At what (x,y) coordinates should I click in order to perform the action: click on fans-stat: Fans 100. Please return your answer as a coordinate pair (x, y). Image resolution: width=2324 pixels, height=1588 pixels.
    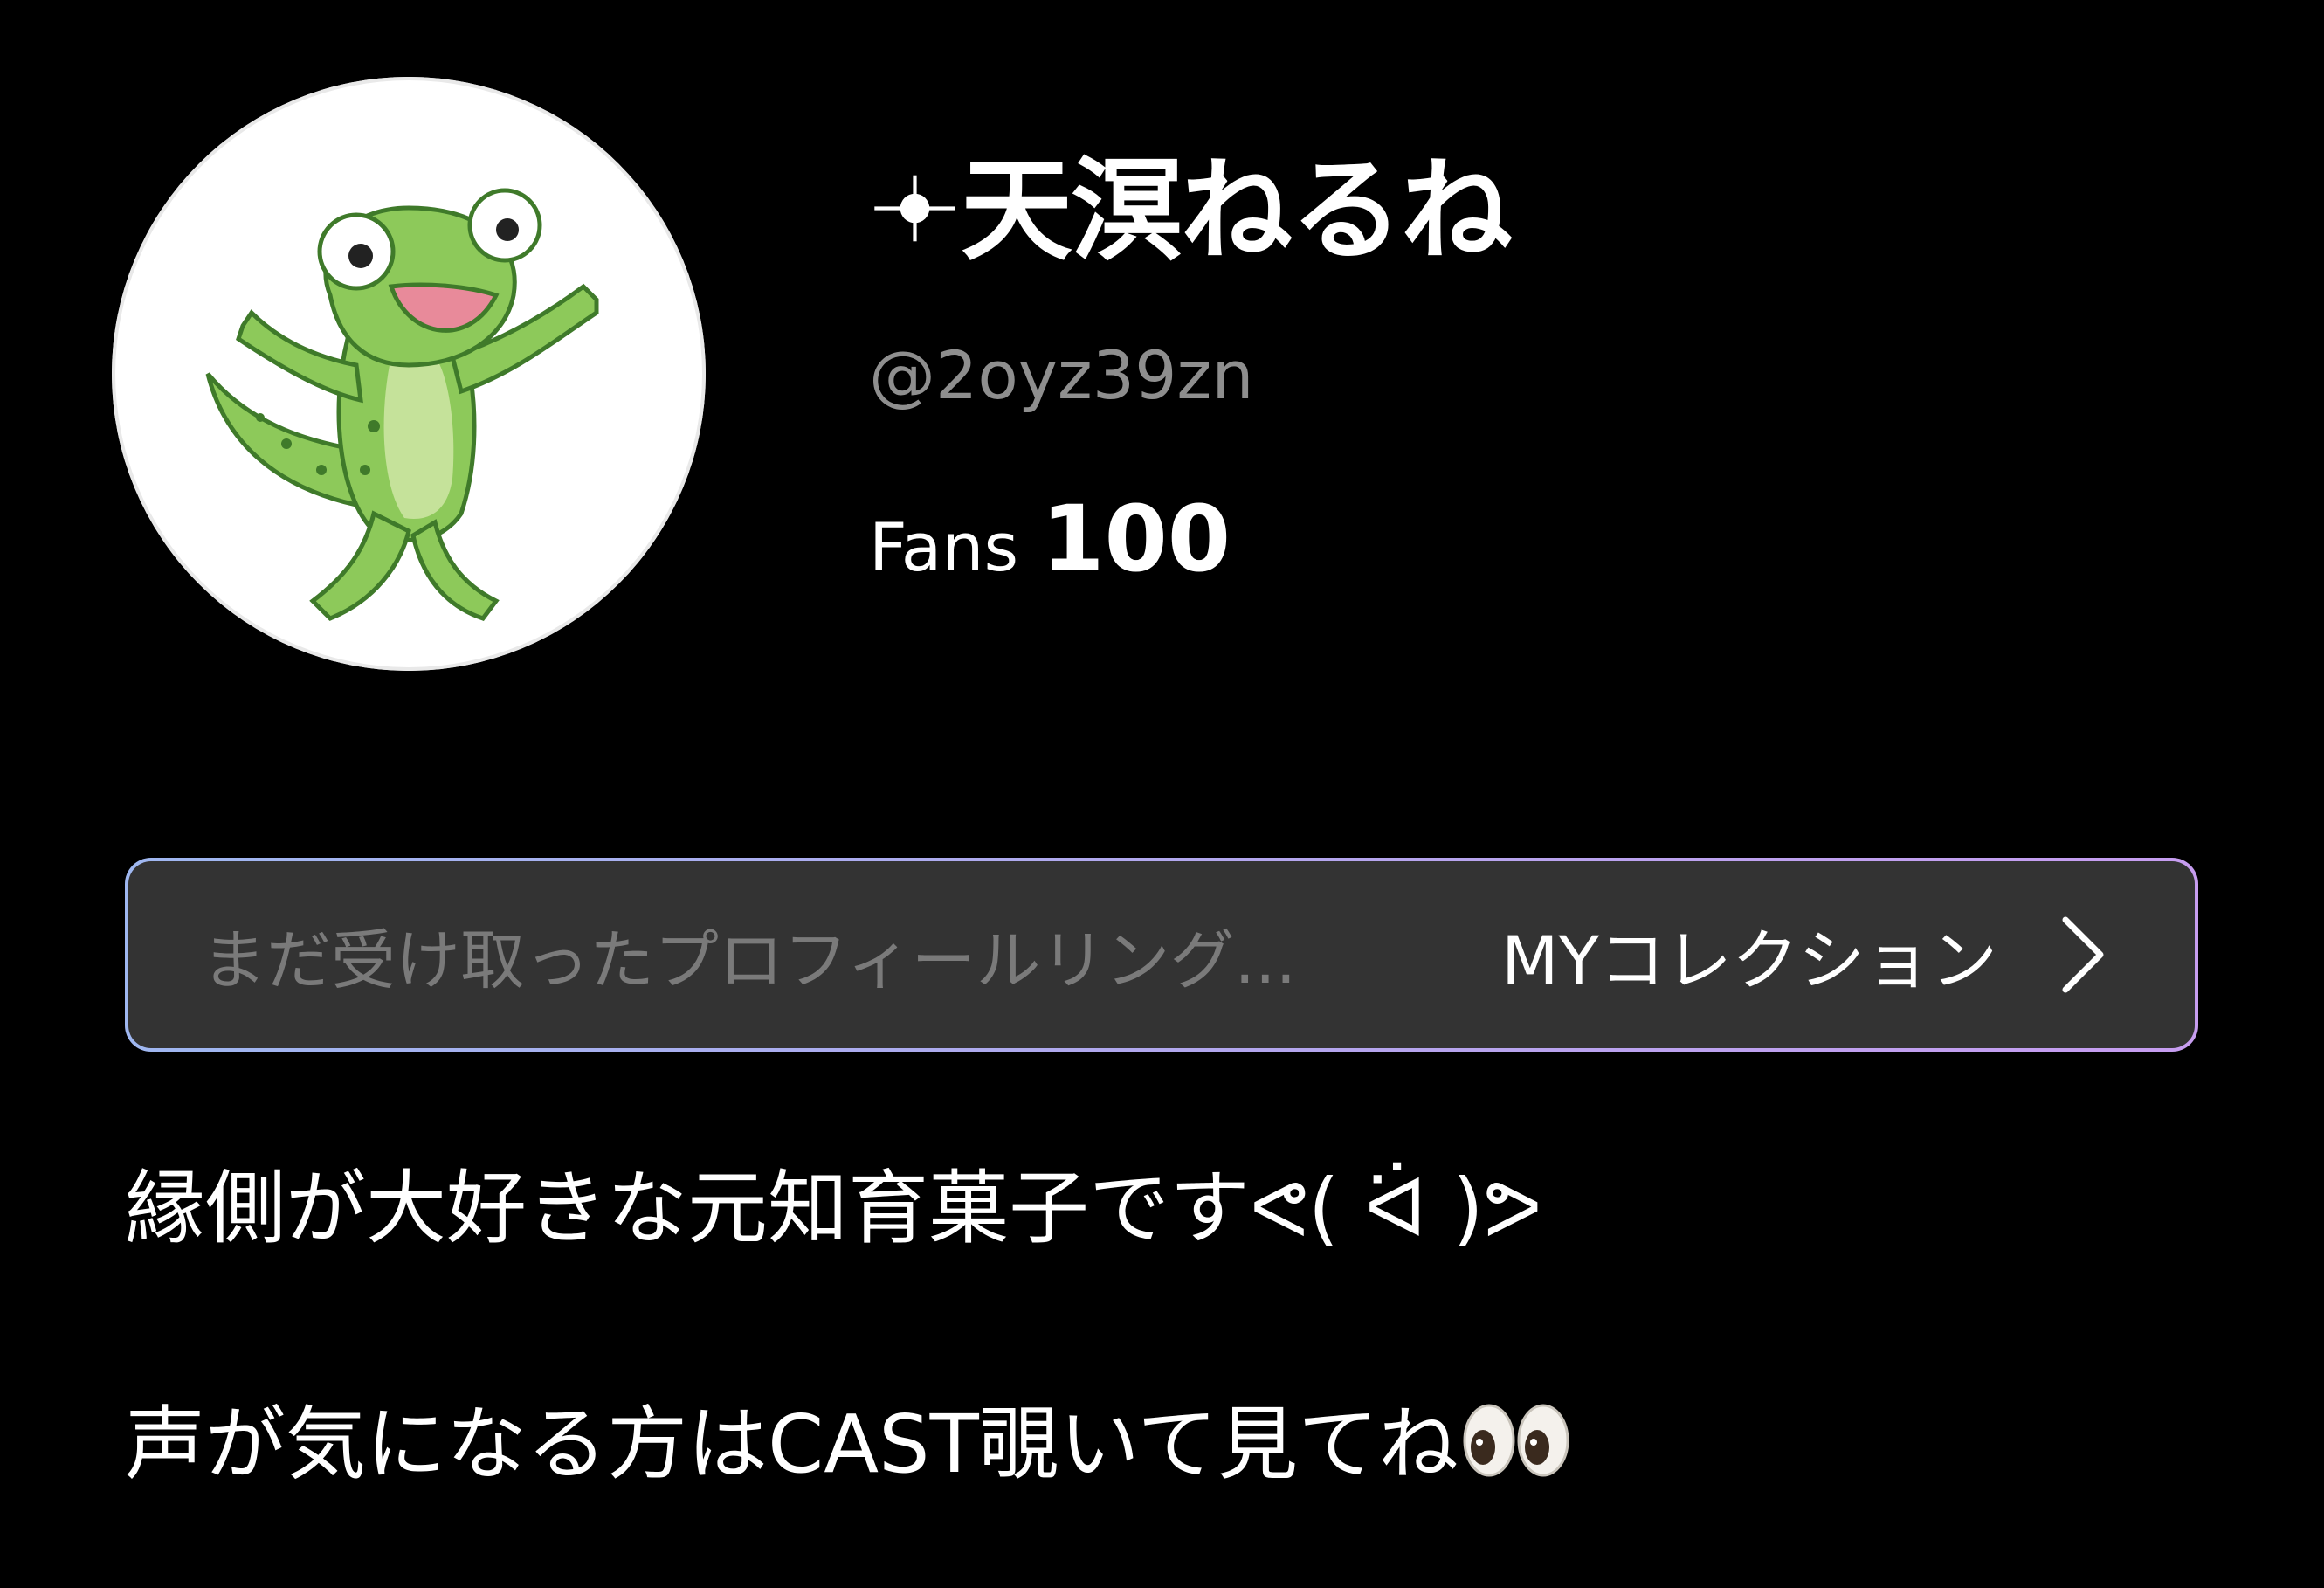
    Looking at the image, I should click on (1050, 539).